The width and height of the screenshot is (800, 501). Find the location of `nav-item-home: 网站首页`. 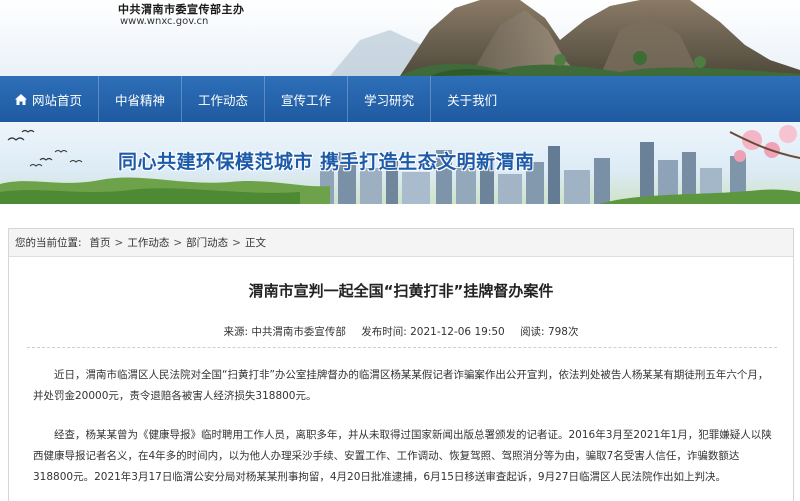

nav-item-home: 网站首页 is located at coordinates (50, 99).